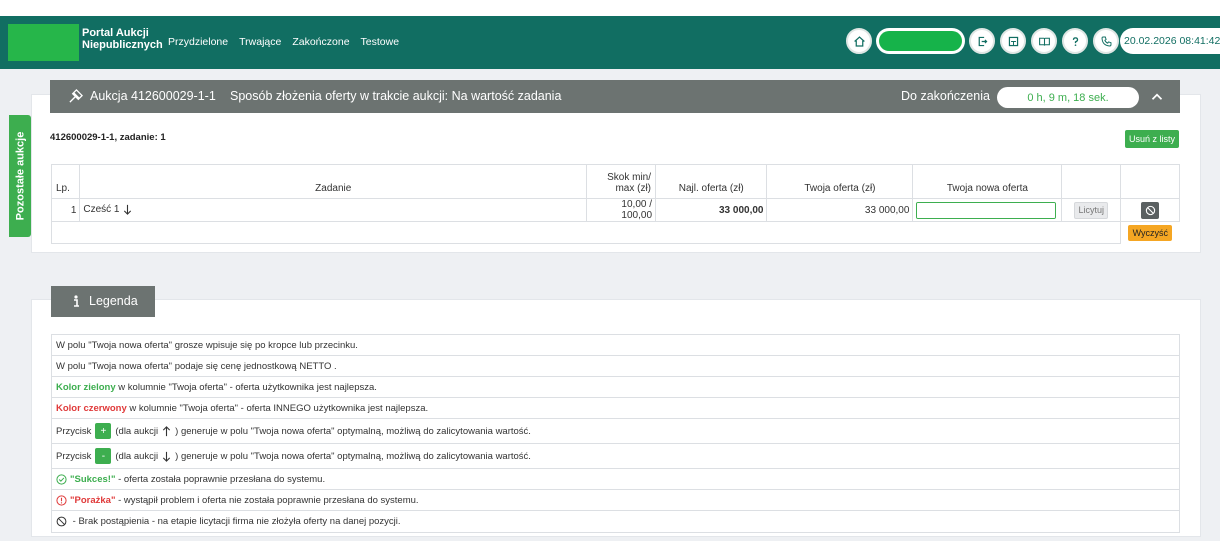 Image resolution: width=1220 pixels, height=541 pixels. I want to click on row-step: 10,00 / 100,00, so click(621, 210).